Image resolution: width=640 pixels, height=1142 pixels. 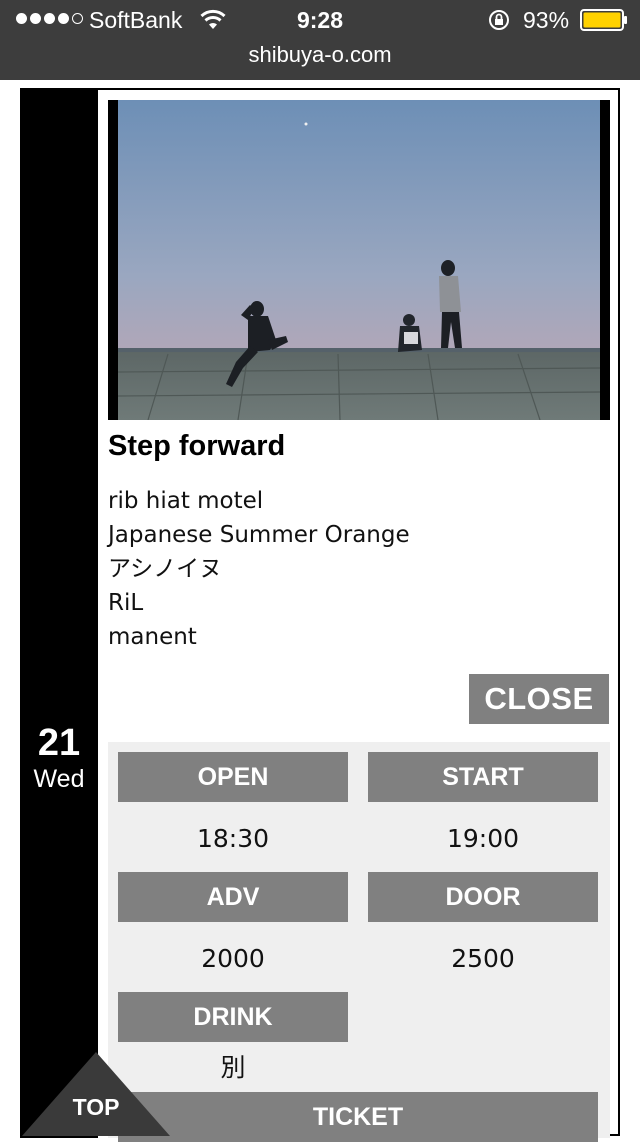 What do you see at coordinates (546, 20) in the screenshot?
I see `battery-percent: 93%` at bounding box center [546, 20].